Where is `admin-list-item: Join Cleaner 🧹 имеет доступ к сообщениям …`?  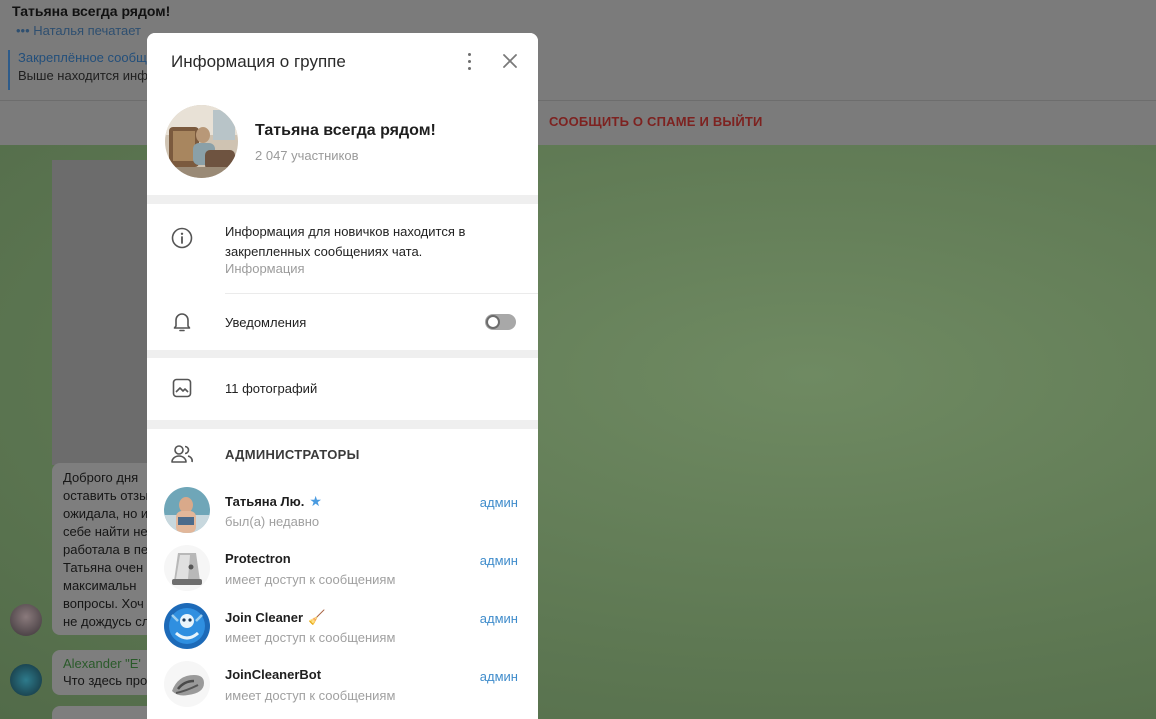
admin-list-item: Join Cleaner 🧹 имеет доступ к сообщениям … is located at coordinates (342, 631).